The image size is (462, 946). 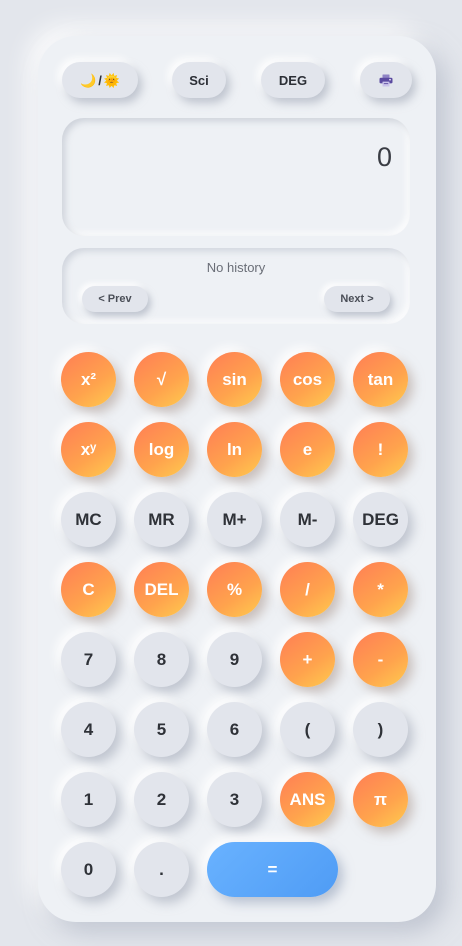 I want to click on moon-icon: 🌙, so click(x=88, y=80).